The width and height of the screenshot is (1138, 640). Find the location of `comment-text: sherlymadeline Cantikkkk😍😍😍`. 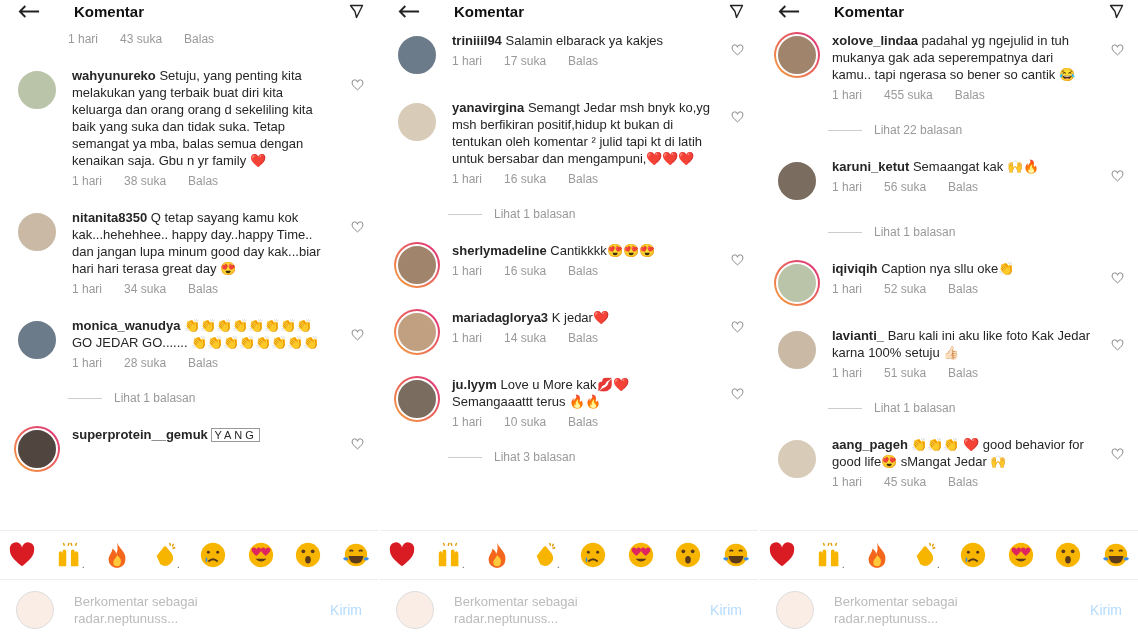

comment-text: sherlymadeline Cantikkkk😍😍😍 is located at coordinates (554, 250).